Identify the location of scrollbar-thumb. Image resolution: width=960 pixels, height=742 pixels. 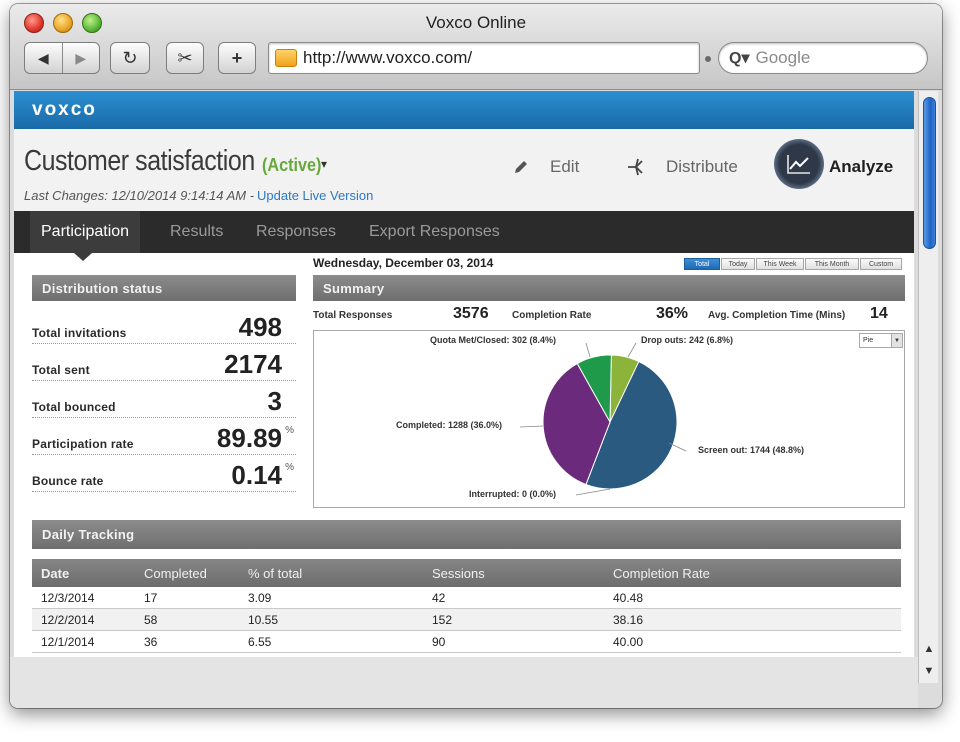
(929, 173).